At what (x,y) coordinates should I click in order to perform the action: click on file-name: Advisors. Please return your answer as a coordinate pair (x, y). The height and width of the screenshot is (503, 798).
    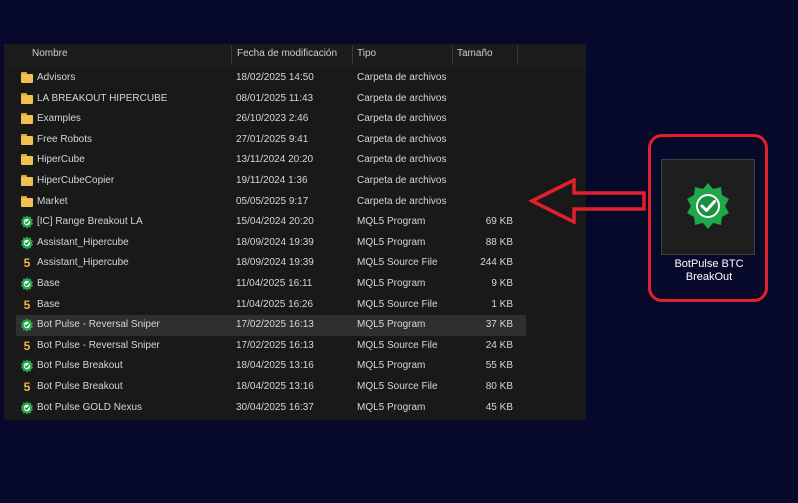
    Looking at the image, I should click on (56, 77).